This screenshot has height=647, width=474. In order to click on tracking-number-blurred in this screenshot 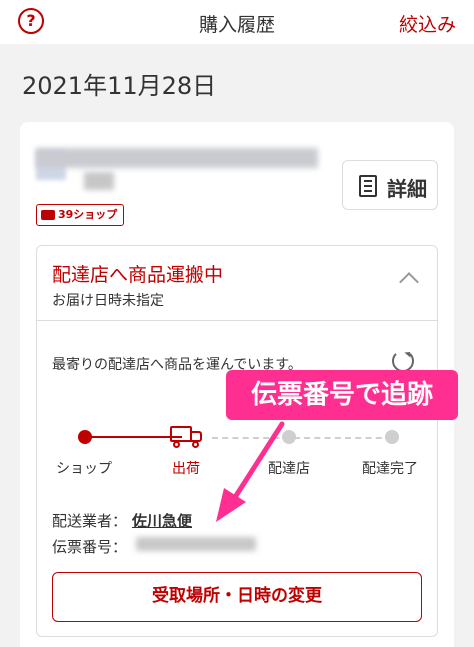, I will do `click(196, 544)`.